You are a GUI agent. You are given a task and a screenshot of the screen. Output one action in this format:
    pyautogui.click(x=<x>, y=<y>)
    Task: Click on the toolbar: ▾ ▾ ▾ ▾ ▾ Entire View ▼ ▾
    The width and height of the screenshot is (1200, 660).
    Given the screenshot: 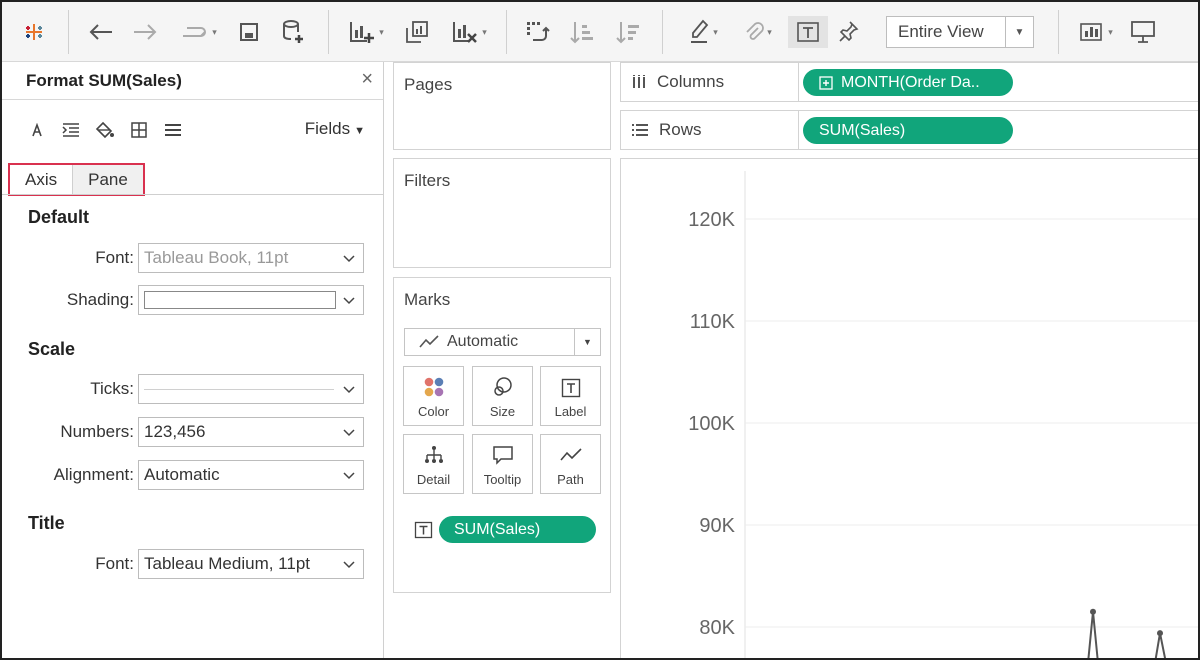 What is the action you would take?
    pyautogui.click(x=600, y=32)
    